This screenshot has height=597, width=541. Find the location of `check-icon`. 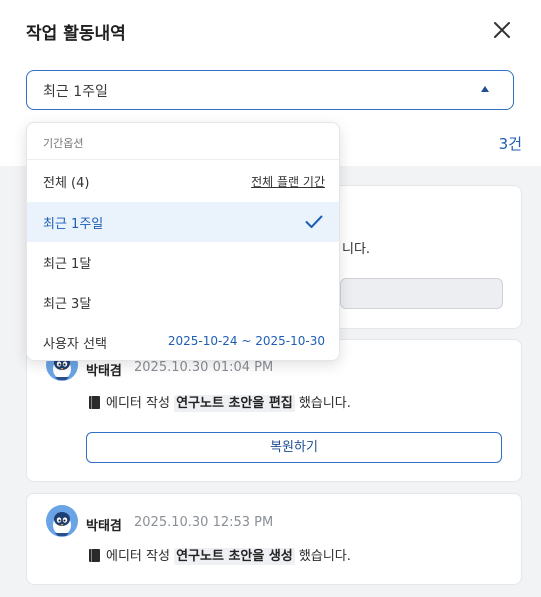

check-icon is located at coordinates (314, 221).